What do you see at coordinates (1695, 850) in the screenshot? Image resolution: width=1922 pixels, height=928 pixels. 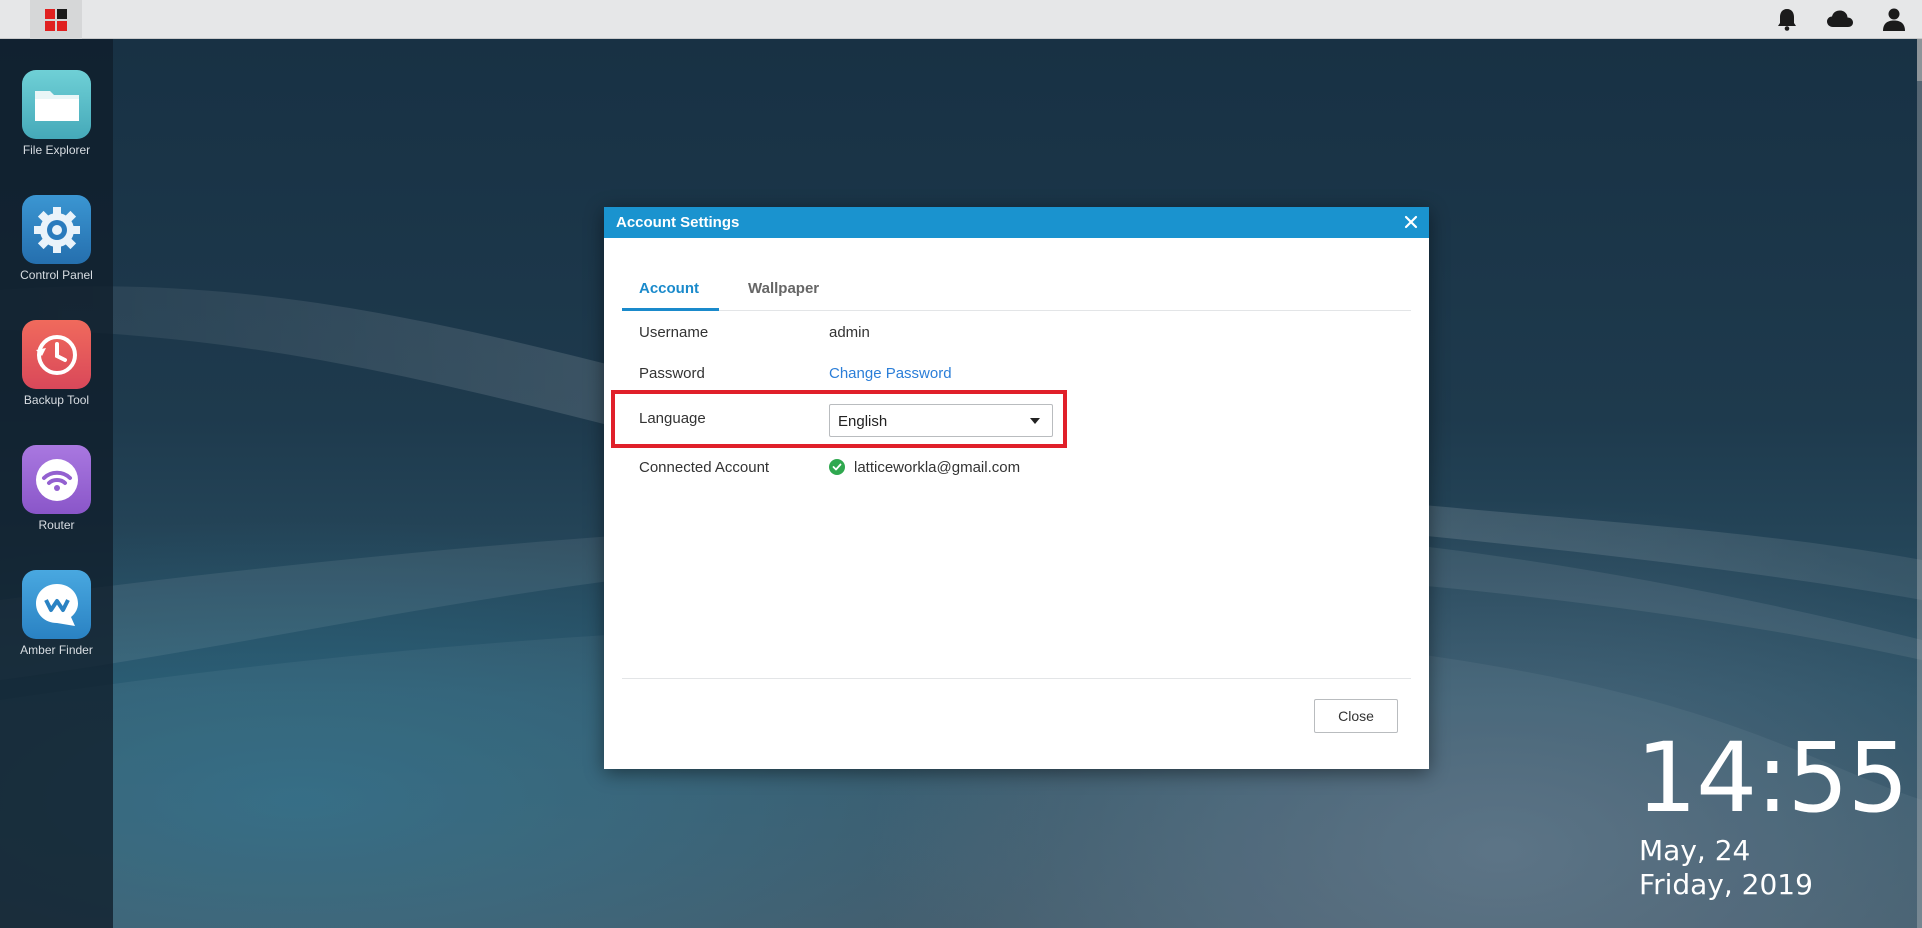 I see `clock-date: May, 24` at bounding box center [1695, 850].